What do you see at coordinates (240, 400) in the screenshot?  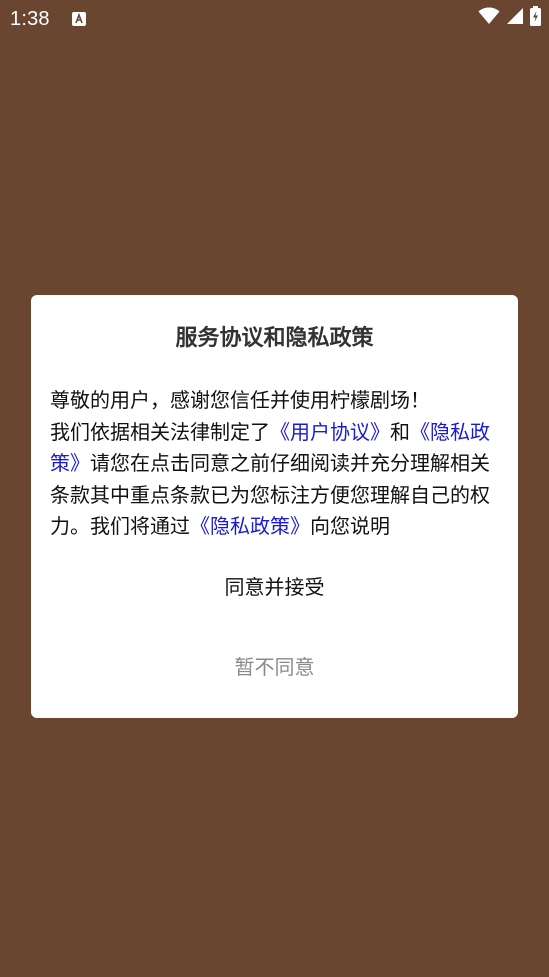 I see `greeting-line: 尊敬的用户，感谢您信任并使用柠檬剧场！` at bounding box center [240, 400].